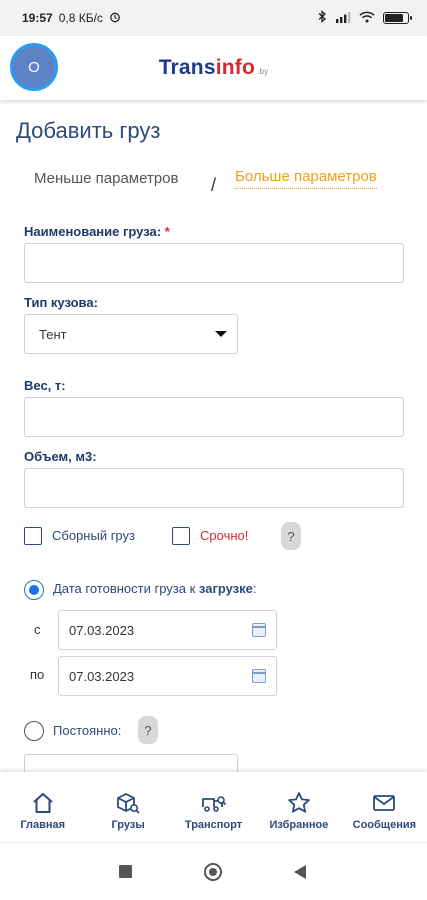 The width and height of the screenshot is (427, 900). I want to click on more-parameters-link: Больше параметров, so click(306, 178).